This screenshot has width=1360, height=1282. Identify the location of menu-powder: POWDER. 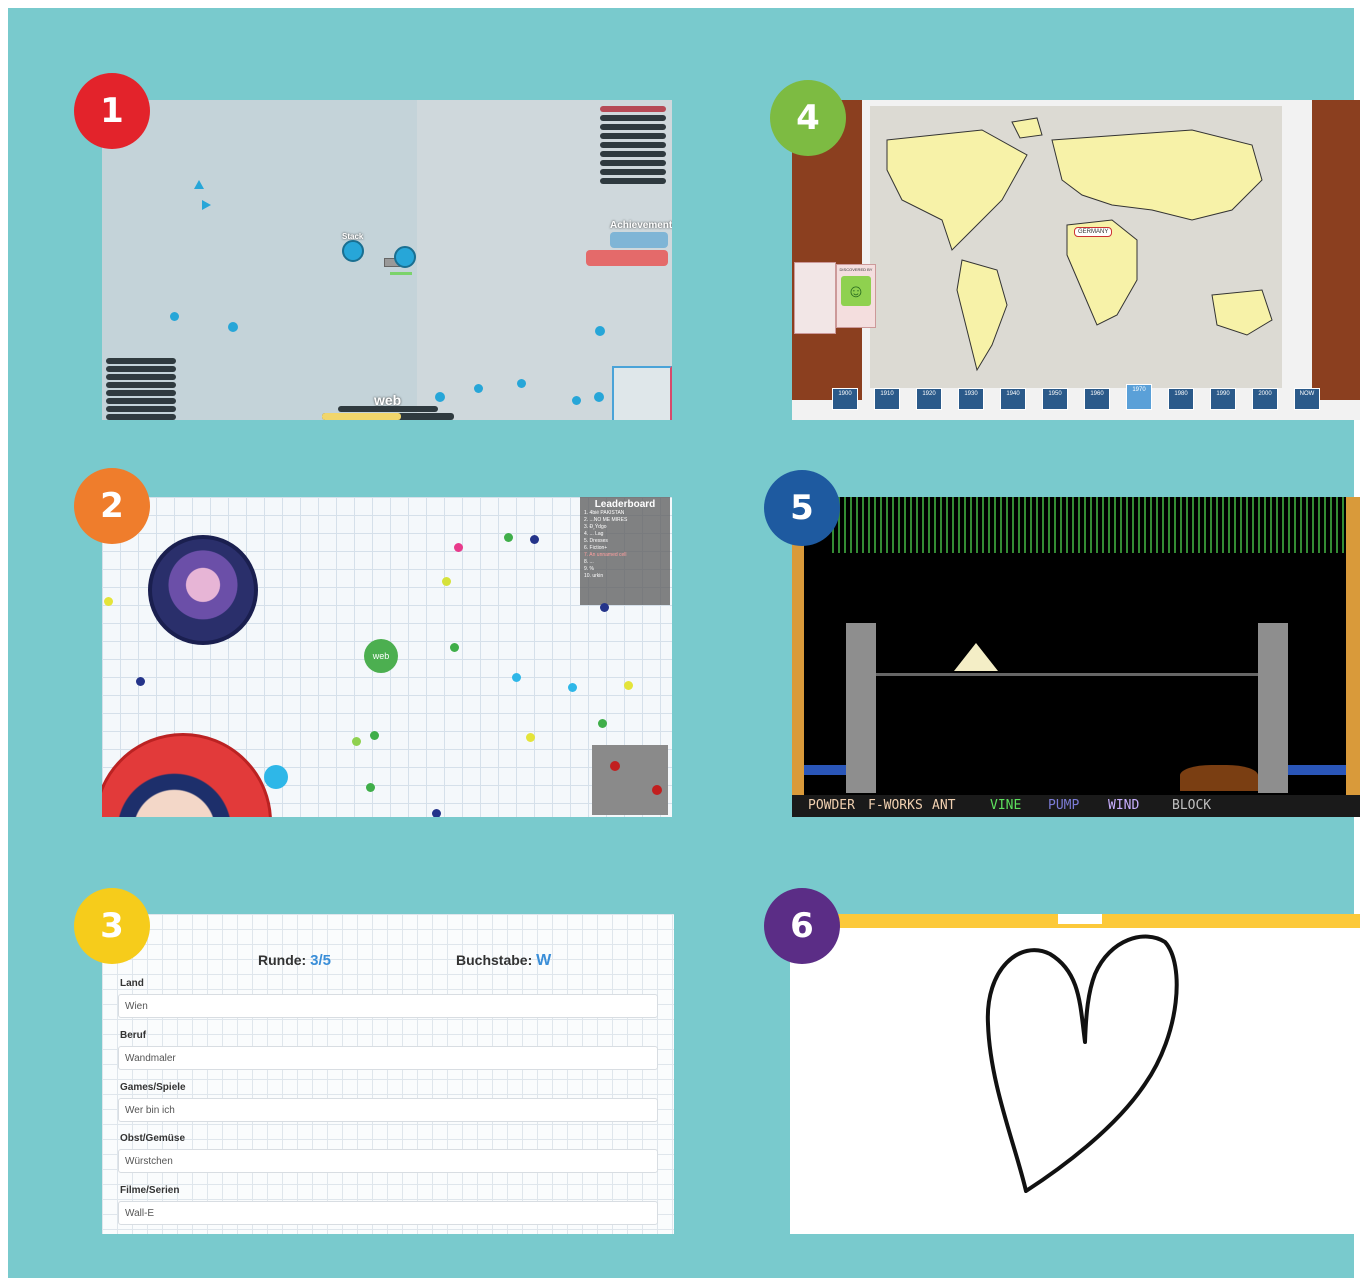
(831, 805).